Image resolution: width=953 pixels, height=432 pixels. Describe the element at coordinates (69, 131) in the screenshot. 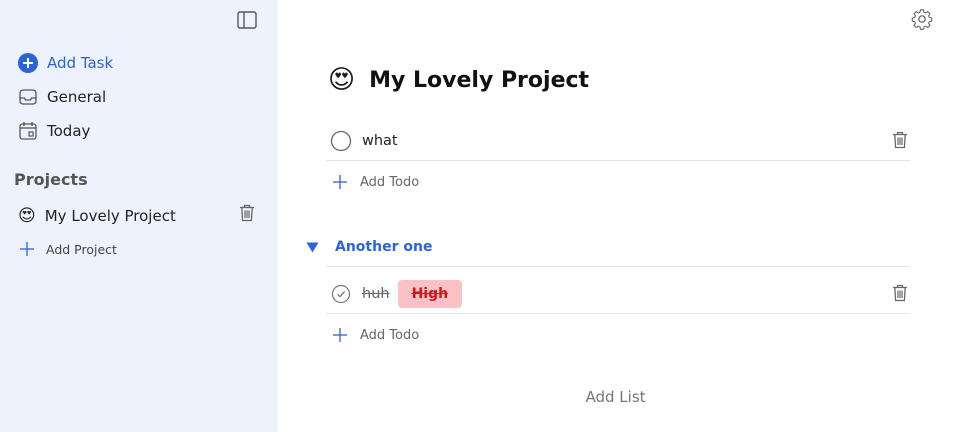

I see `sidebar-item-label: Today` at that location.